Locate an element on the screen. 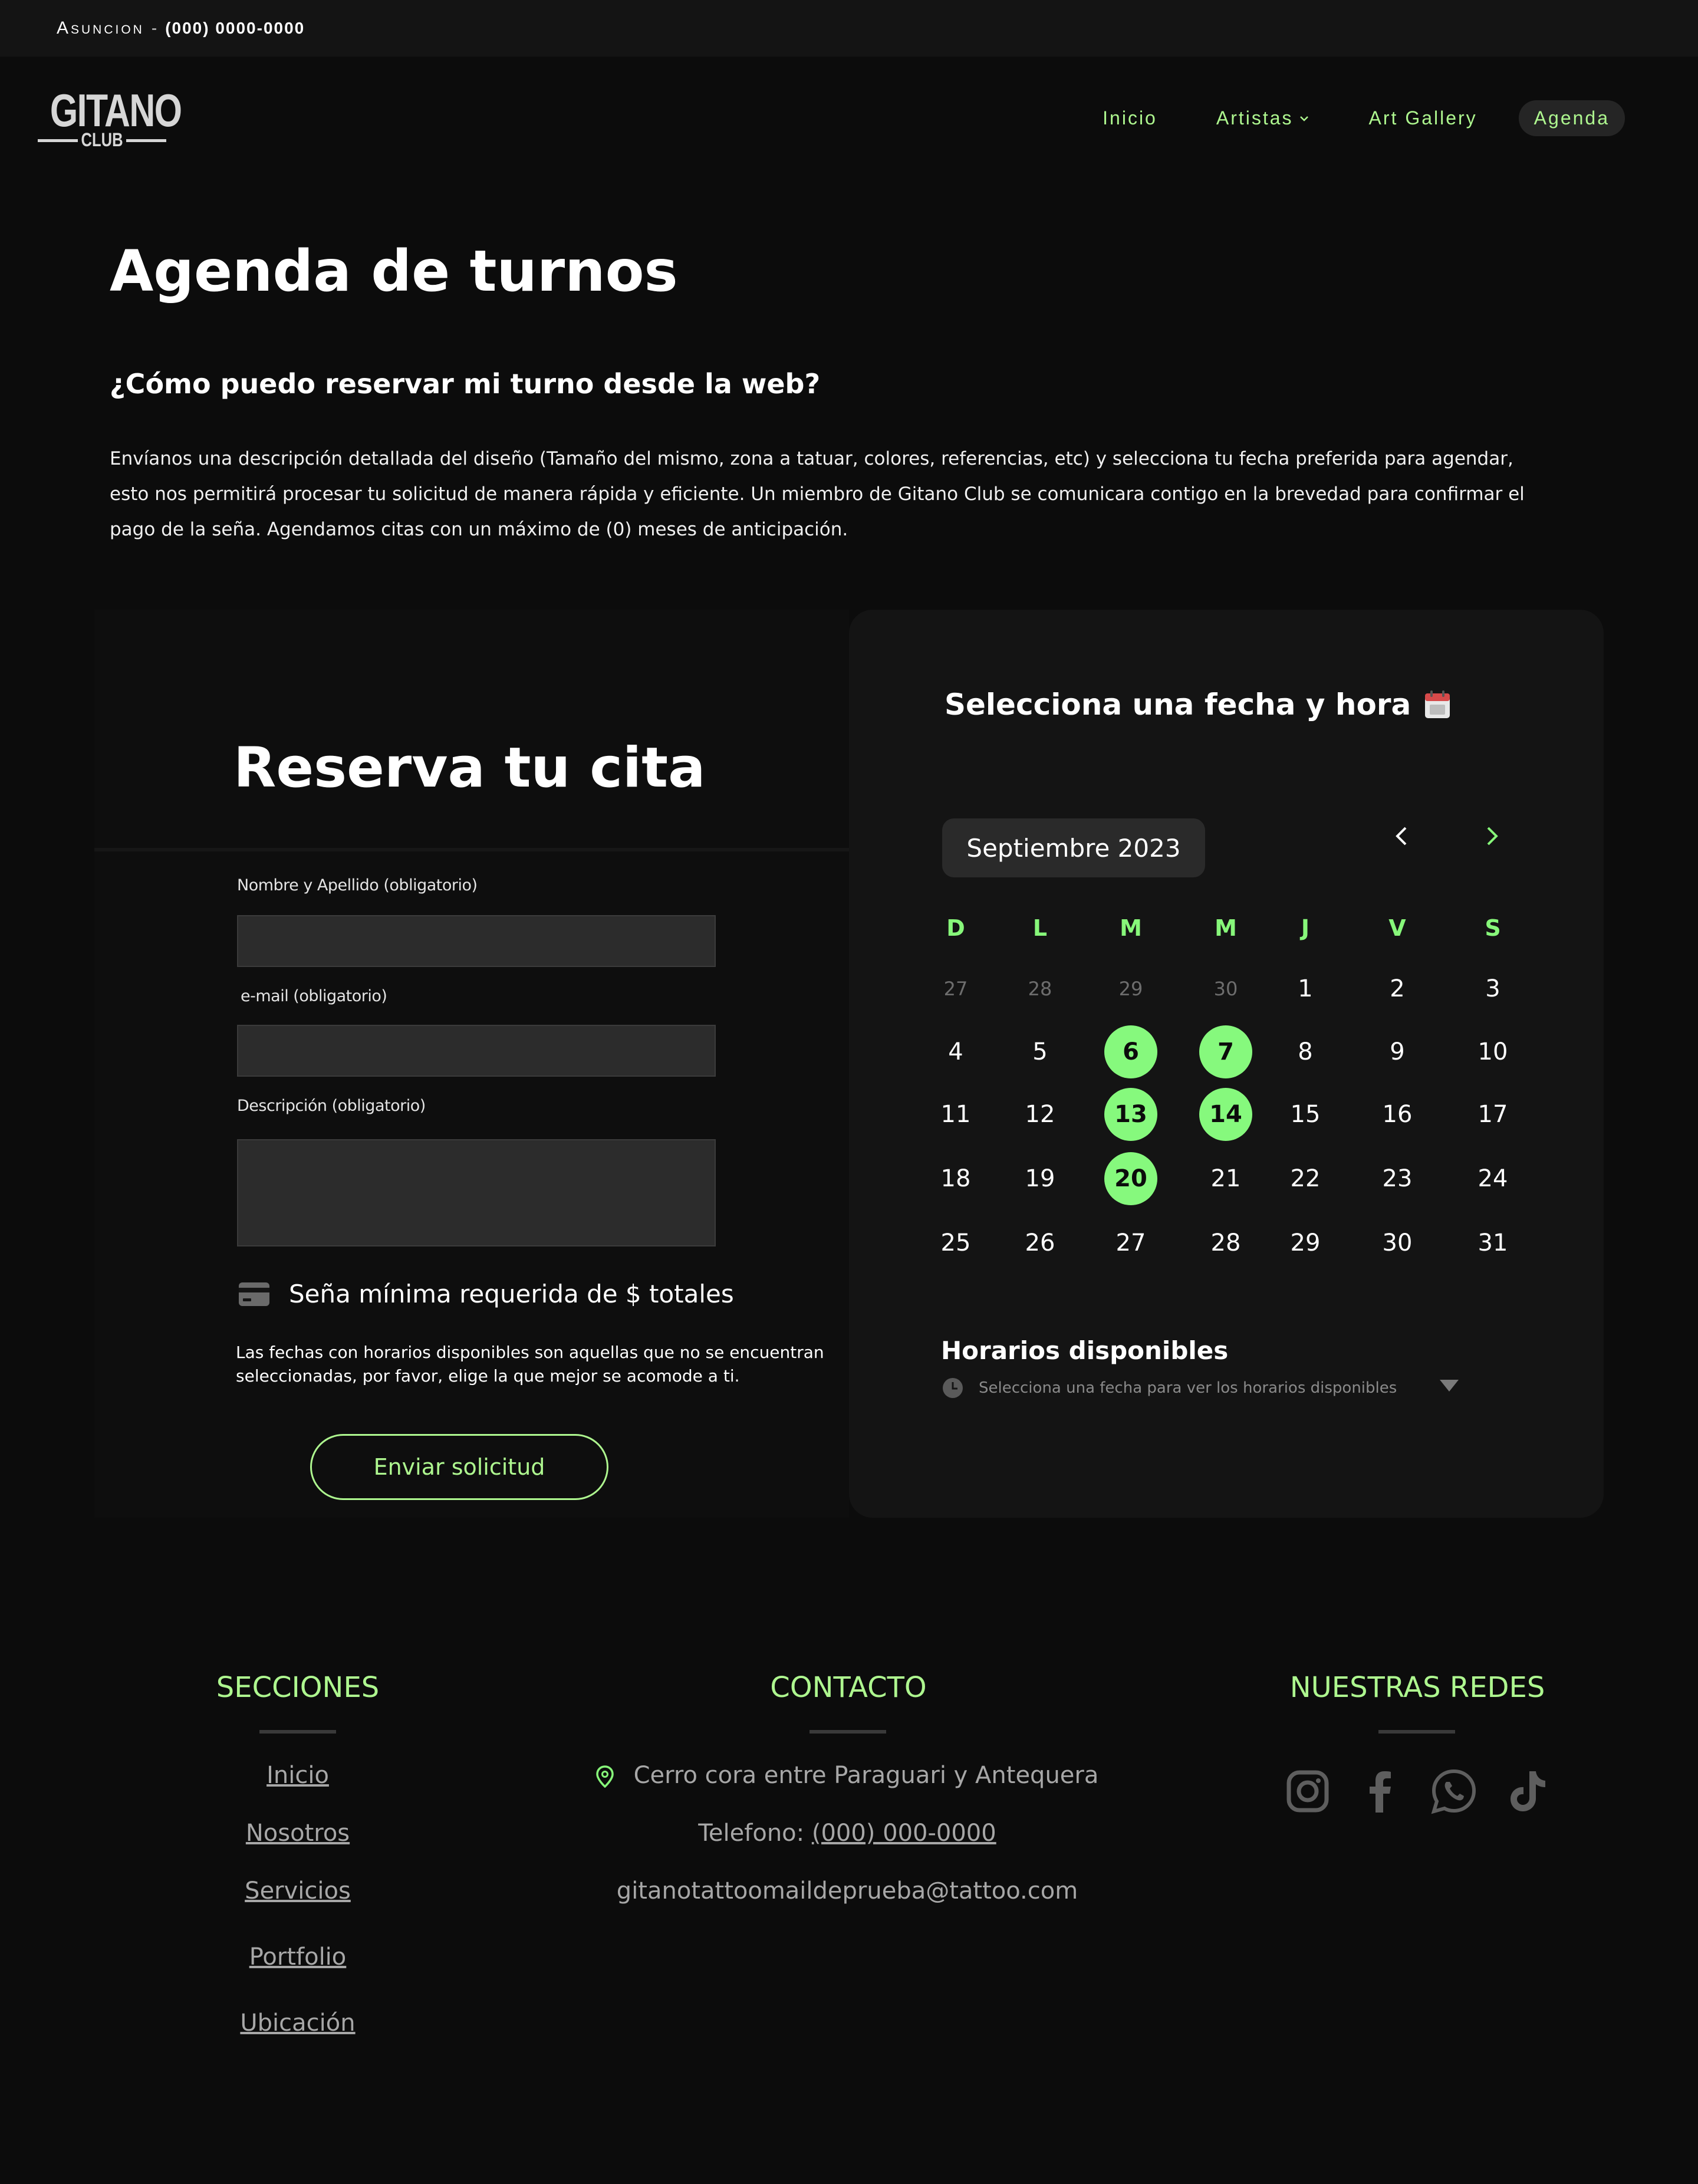 The image size is (1698, 2184). calendar-day: 5 is located at coordinates (1040, 1051).